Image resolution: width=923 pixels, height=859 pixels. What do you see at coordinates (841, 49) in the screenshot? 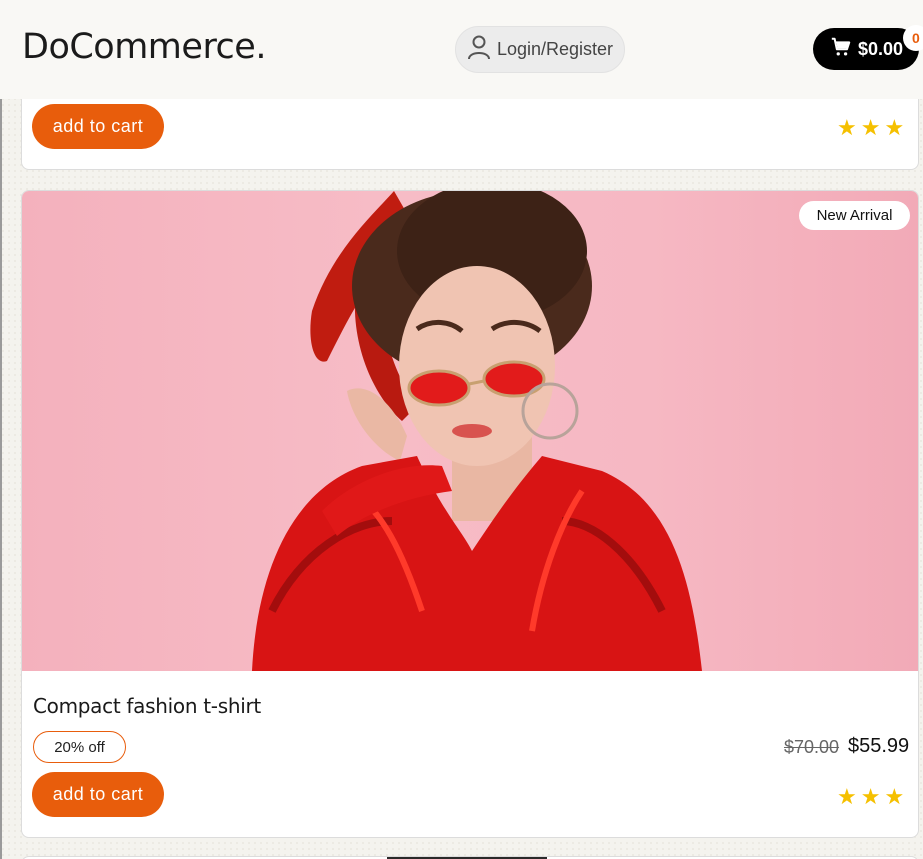
I see `cart-icon` at bounding box center [841, 49].